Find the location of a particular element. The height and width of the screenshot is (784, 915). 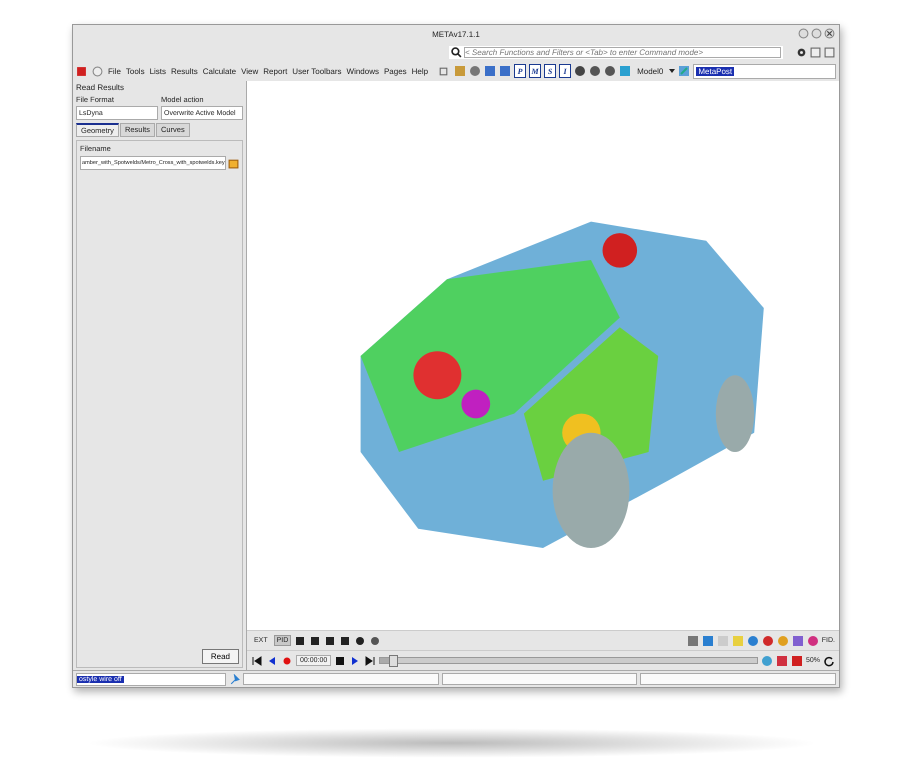

settings-icon is located at coordinates (801, 52).